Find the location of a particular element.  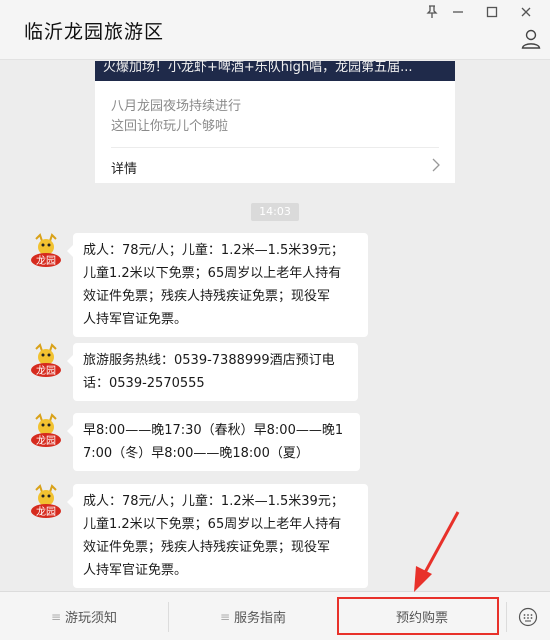

menu-item-service: ≡ 服务指南 is located at coordinates (253, 616).